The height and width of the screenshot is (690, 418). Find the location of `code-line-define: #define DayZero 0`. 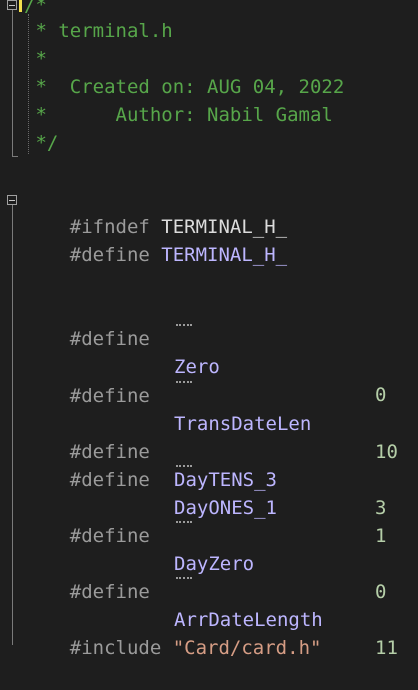

code-line-define: #define DayZero 0 is located at coordinates (221, 548).